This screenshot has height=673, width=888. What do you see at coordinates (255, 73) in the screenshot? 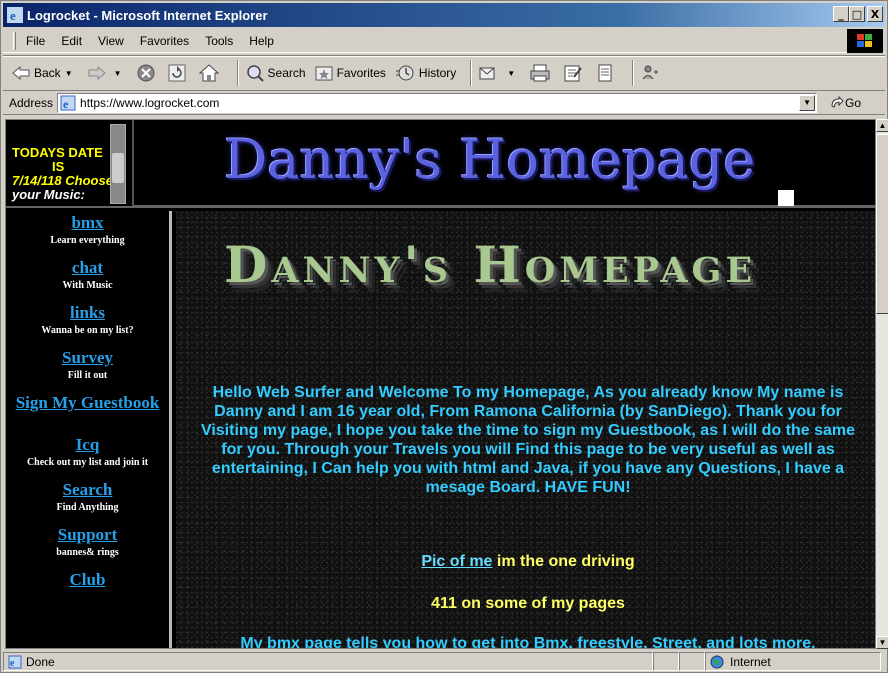
I see `search-icon` at bounding box center [255, 73].